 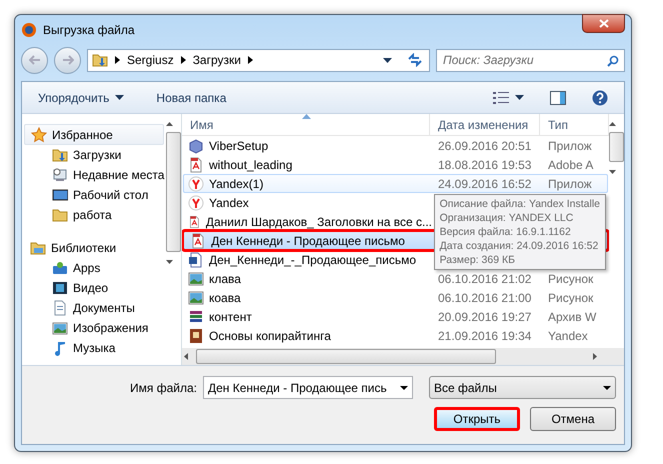 I want to click on list-view-icon, so click(x=501, y=98).